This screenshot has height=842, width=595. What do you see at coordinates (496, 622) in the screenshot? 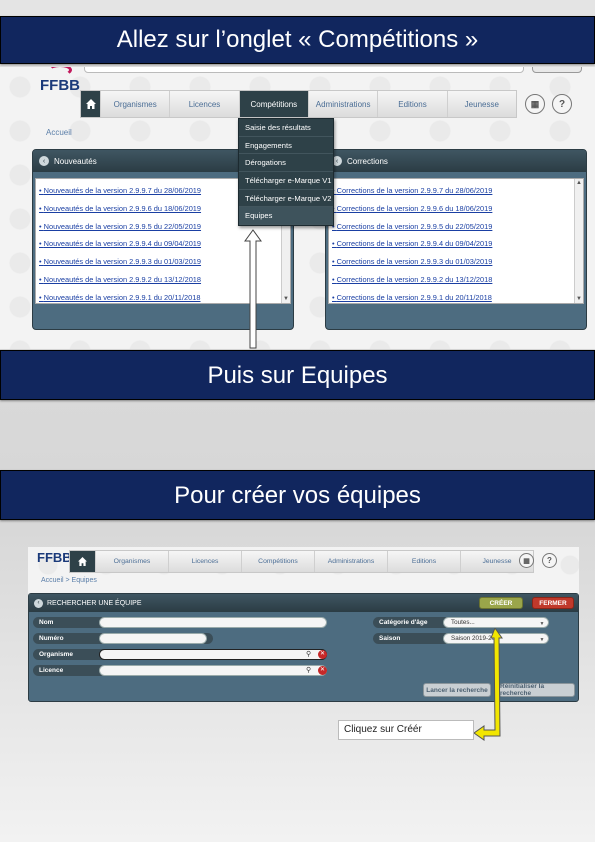
I see `categorie-select: Toutes... ▼` at bounding box center [496, 622].